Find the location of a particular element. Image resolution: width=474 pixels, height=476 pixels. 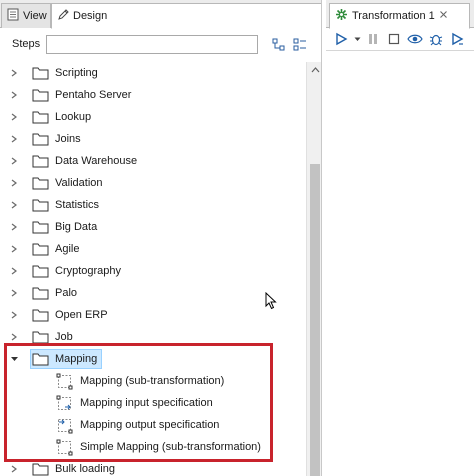

tree-scrollbar is located at coordinates (313, 269).